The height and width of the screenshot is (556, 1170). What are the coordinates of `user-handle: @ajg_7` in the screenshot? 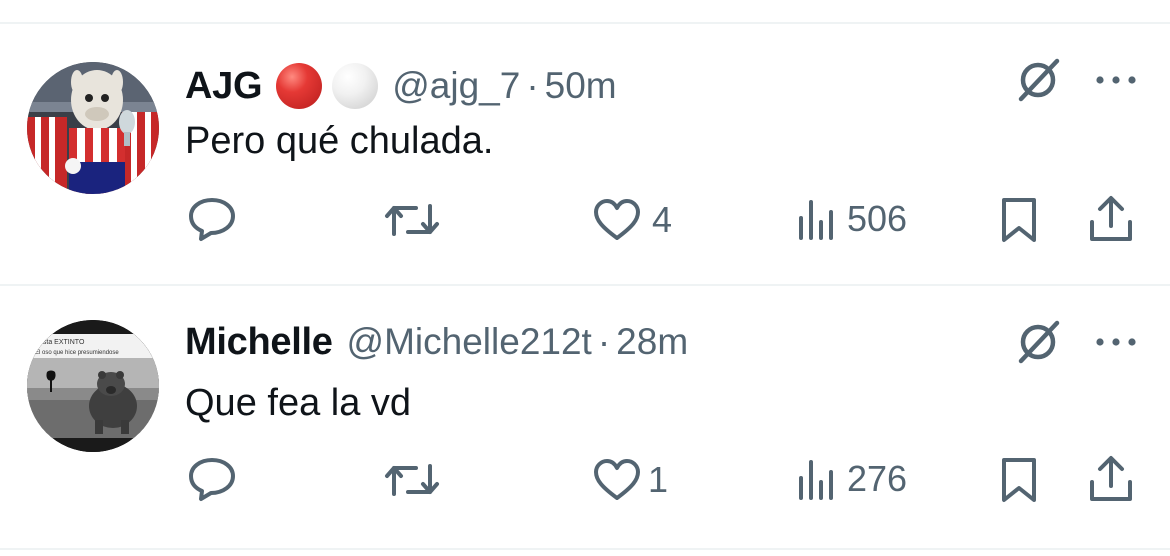 It's located at (456, 86).